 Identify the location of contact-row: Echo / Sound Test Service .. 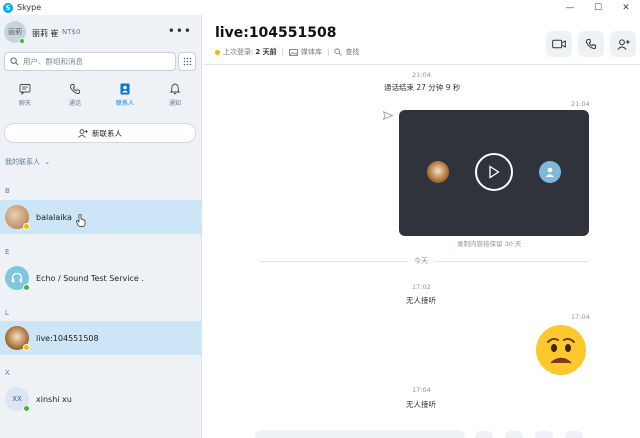
(101, 278).